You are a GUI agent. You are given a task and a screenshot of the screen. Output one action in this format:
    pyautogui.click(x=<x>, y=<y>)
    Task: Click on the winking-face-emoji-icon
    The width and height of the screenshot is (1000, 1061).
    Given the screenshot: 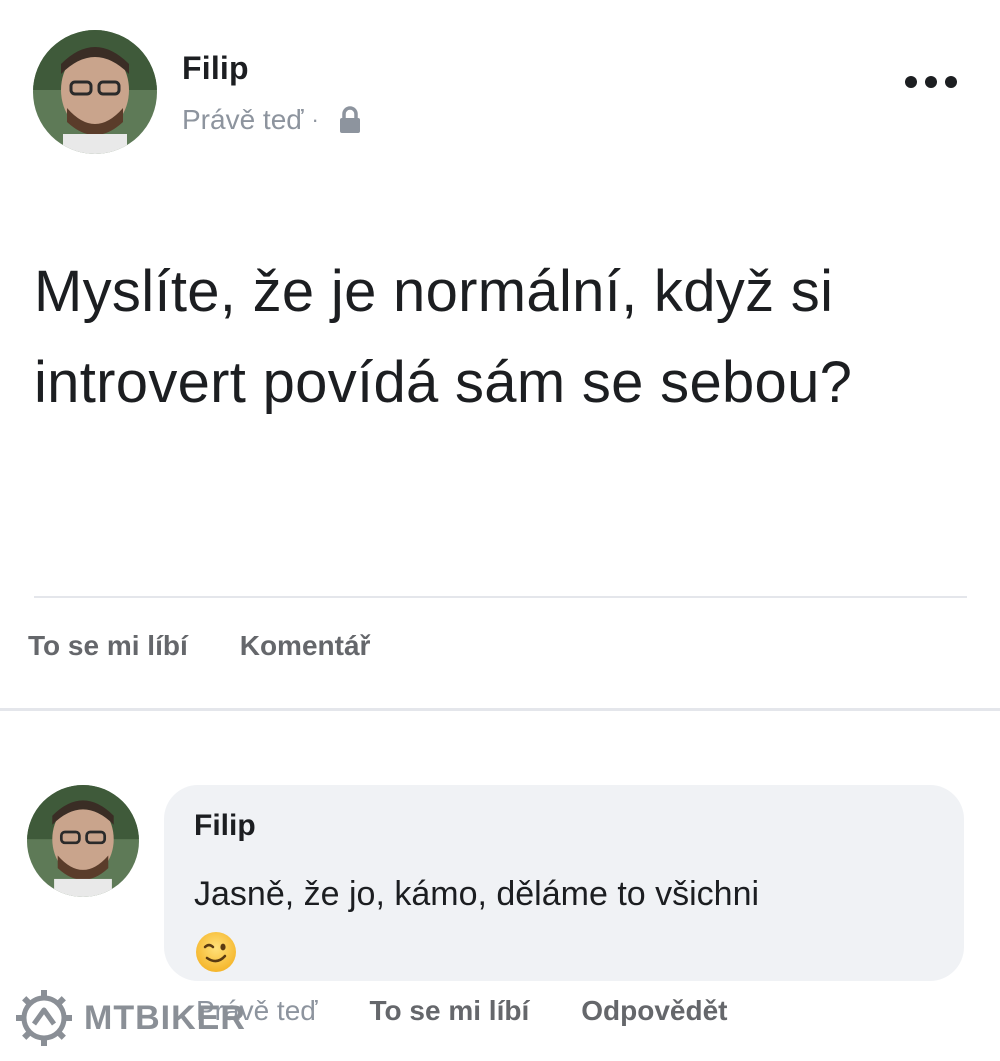 What is the action you would take?
    pyautogui.click(x=216, y=952)
    